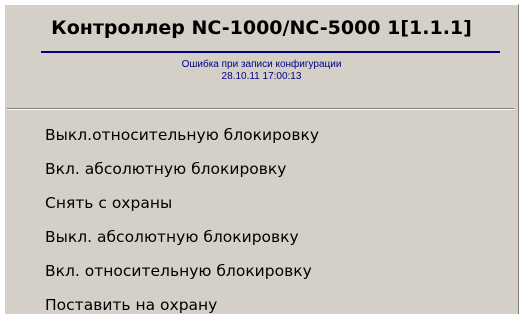 The height and width of the screenshot is (322, 523). Describe the element at coordinates (260, 109) in the screenshot. I see `menu-separator` at that location.